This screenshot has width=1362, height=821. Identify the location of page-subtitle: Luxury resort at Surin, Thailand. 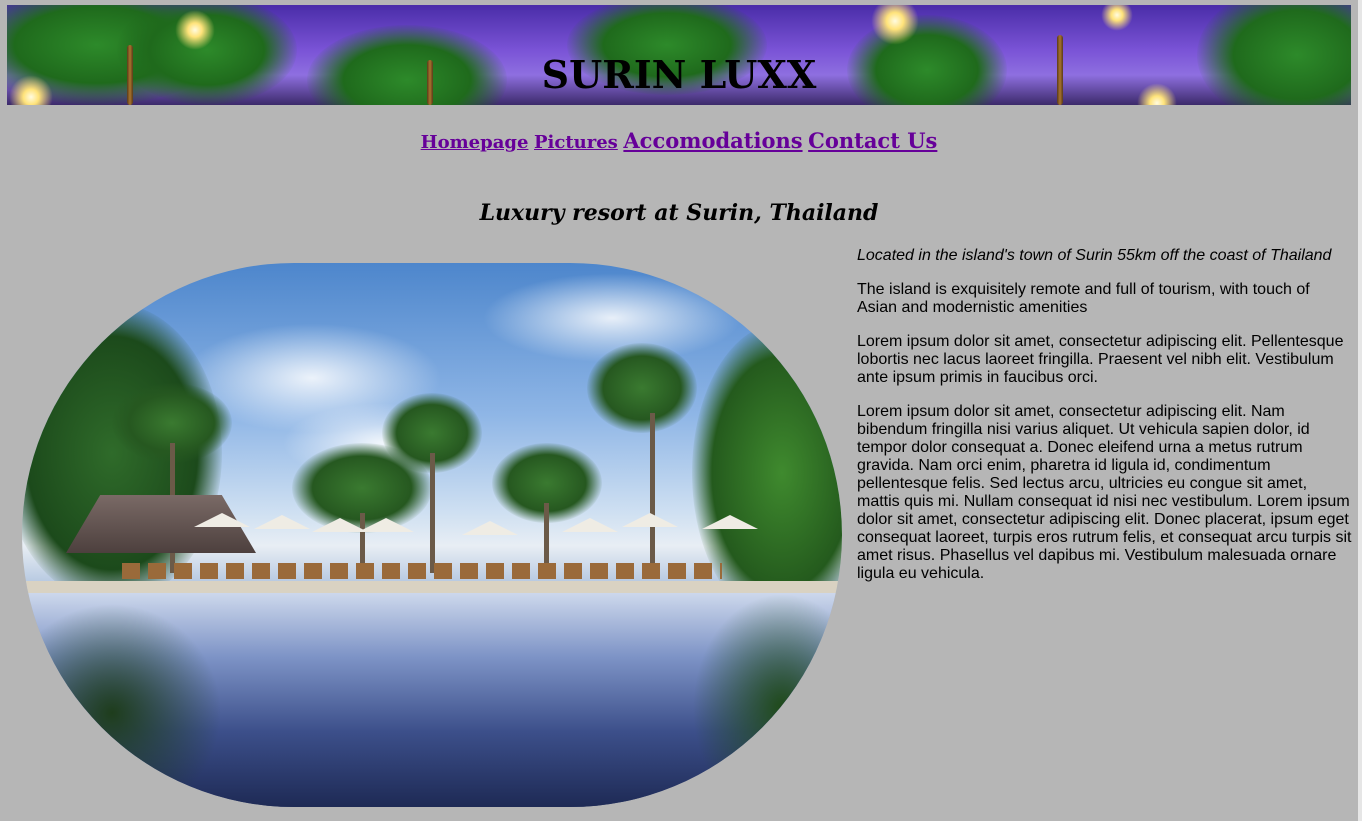
(679, 213).